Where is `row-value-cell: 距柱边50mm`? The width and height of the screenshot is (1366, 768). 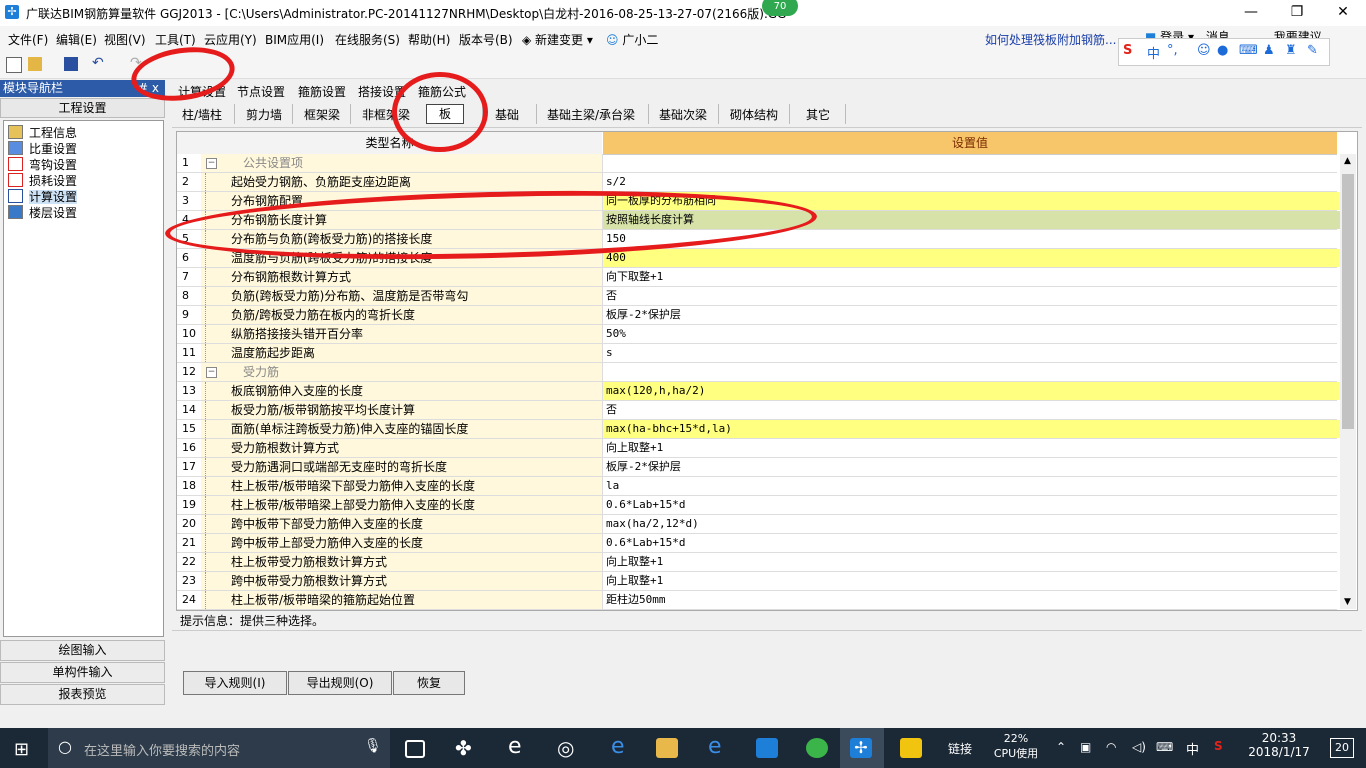
row-value-cell: 距柱边50mm is located at coordinates (971, 600).